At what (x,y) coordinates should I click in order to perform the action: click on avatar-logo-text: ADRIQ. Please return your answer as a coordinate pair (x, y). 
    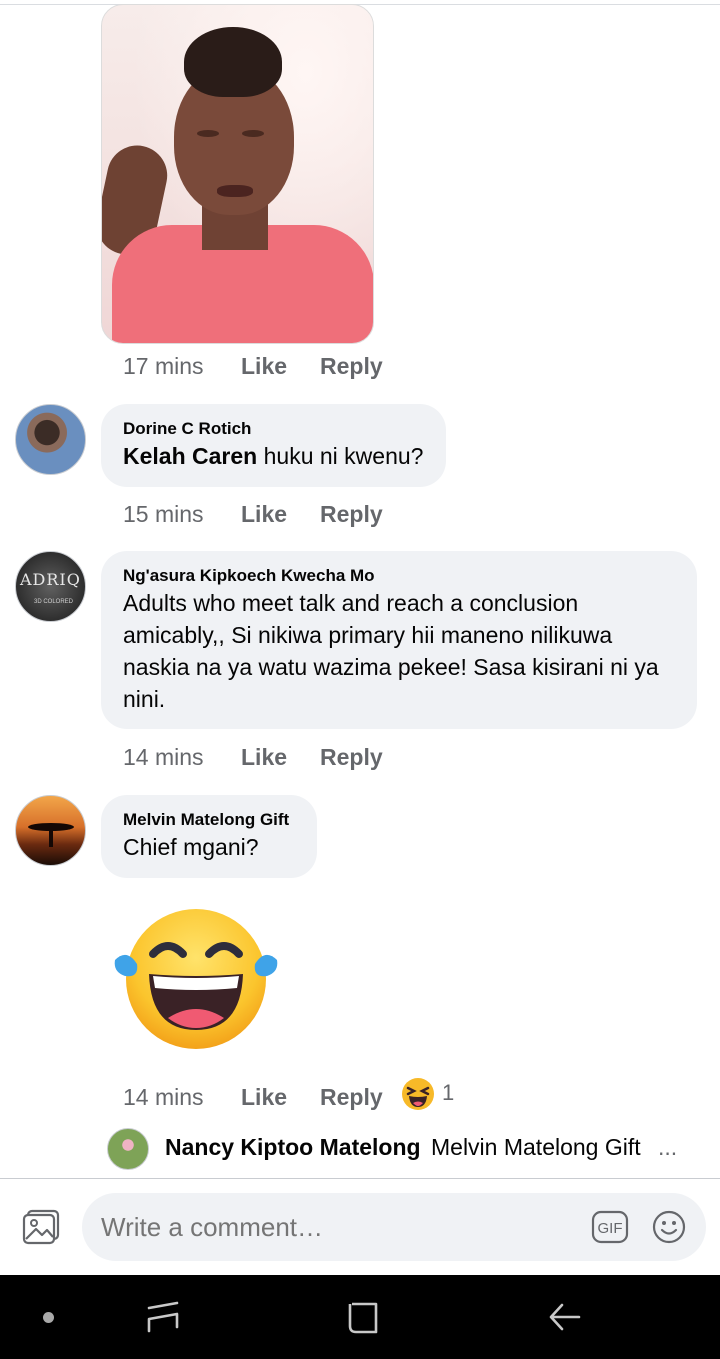
    Looking at the image, I should click on (50, 579).